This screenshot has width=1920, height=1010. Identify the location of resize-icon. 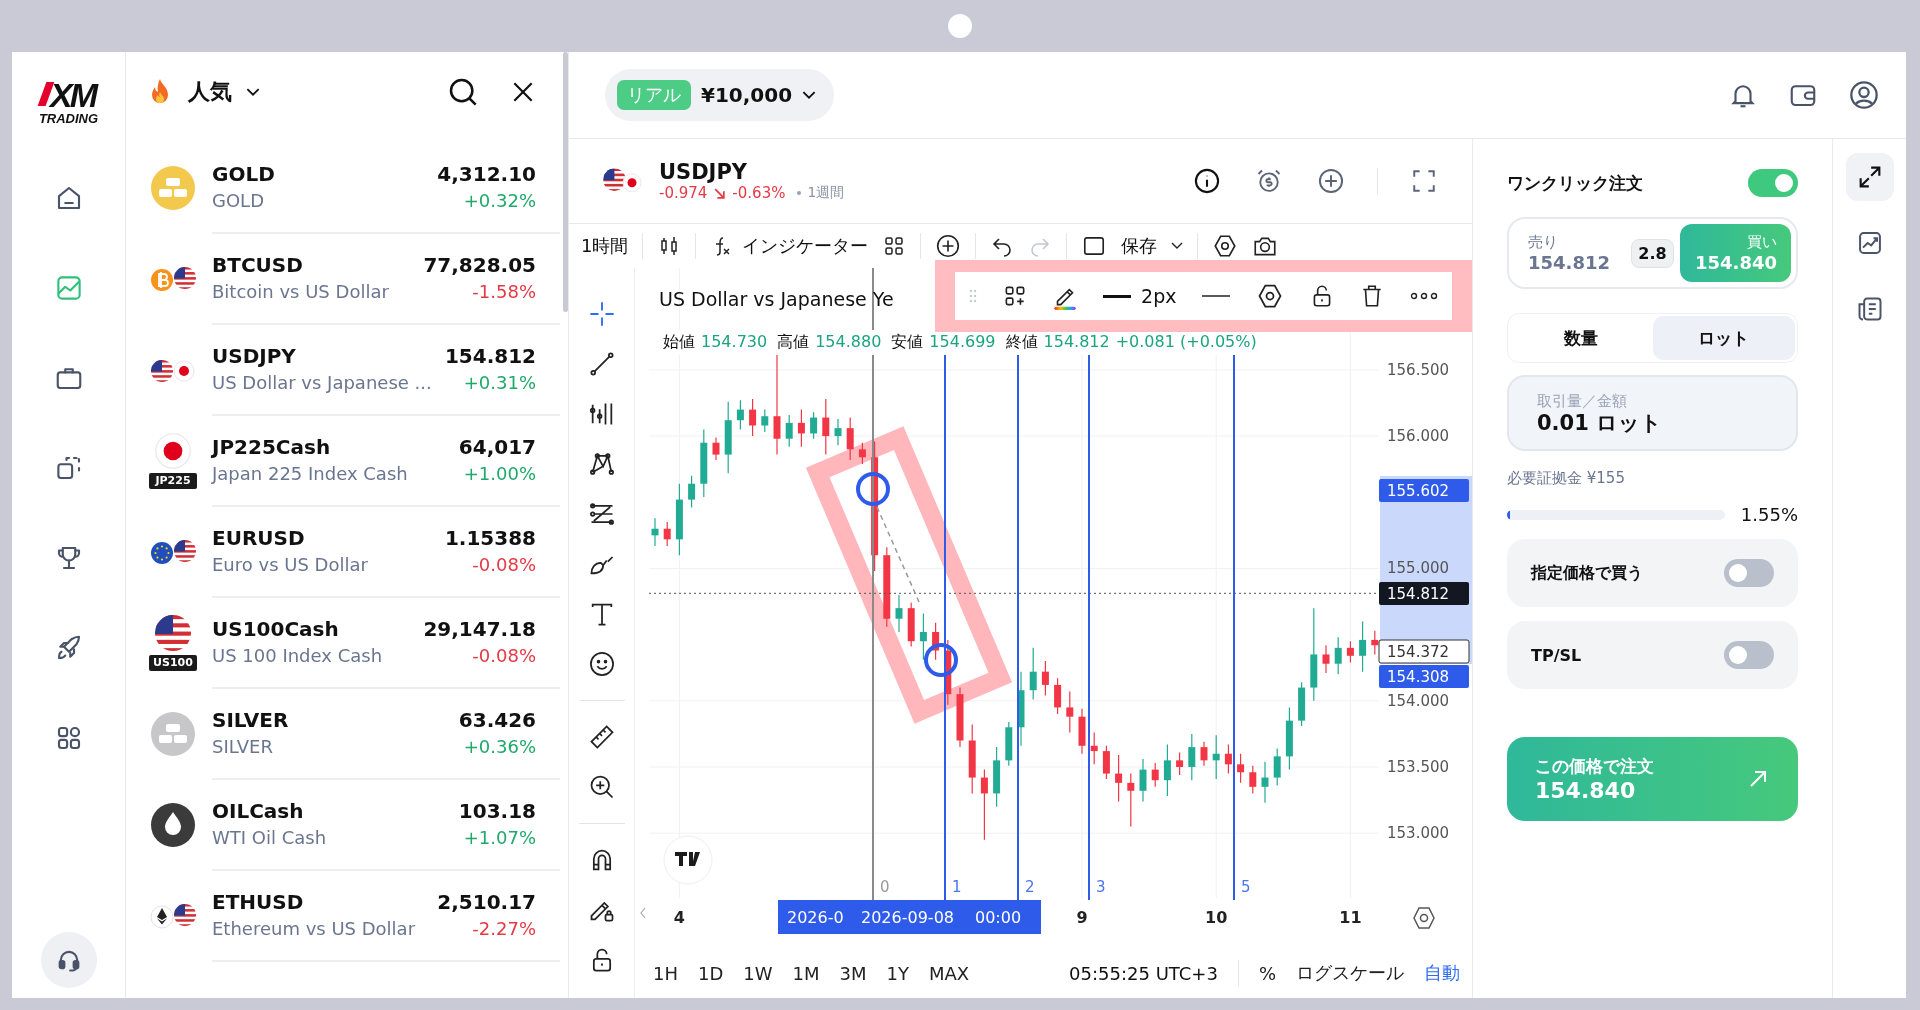
(1869, 177).